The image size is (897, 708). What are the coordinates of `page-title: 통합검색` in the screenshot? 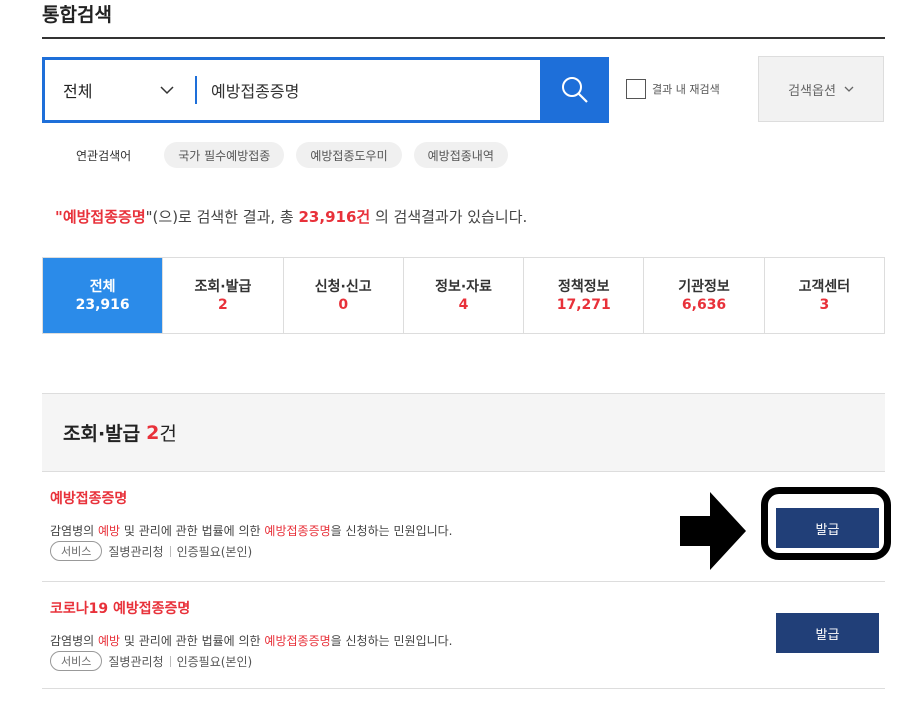 It's located at (77, 15).